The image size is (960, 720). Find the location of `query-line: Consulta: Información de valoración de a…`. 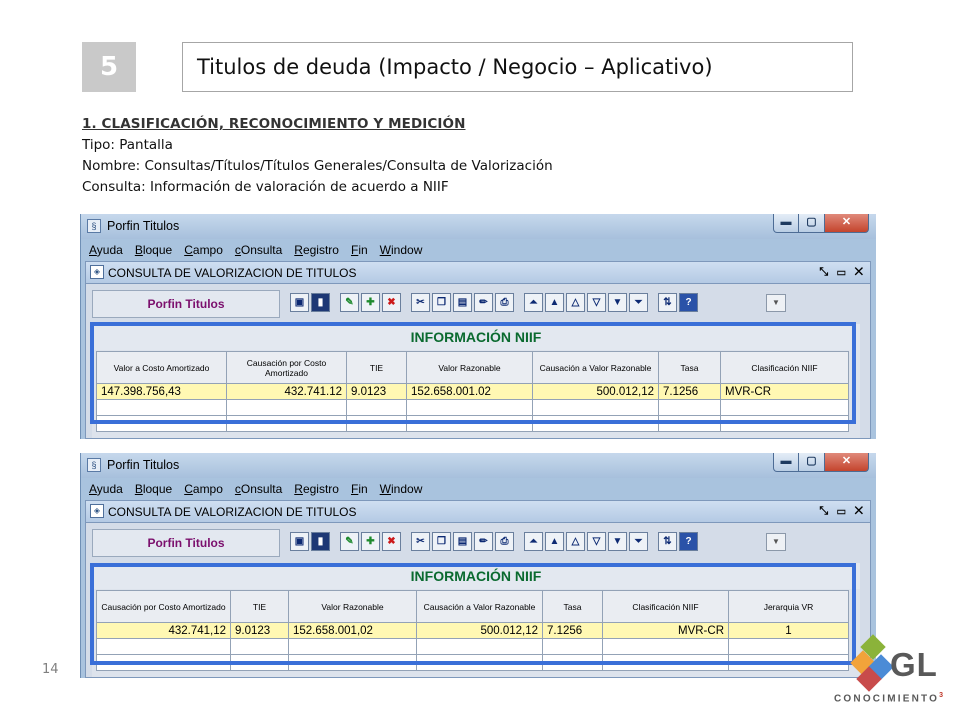

query-line: Consulta: Información de valoración de a… is located at coordinates (265, 187).